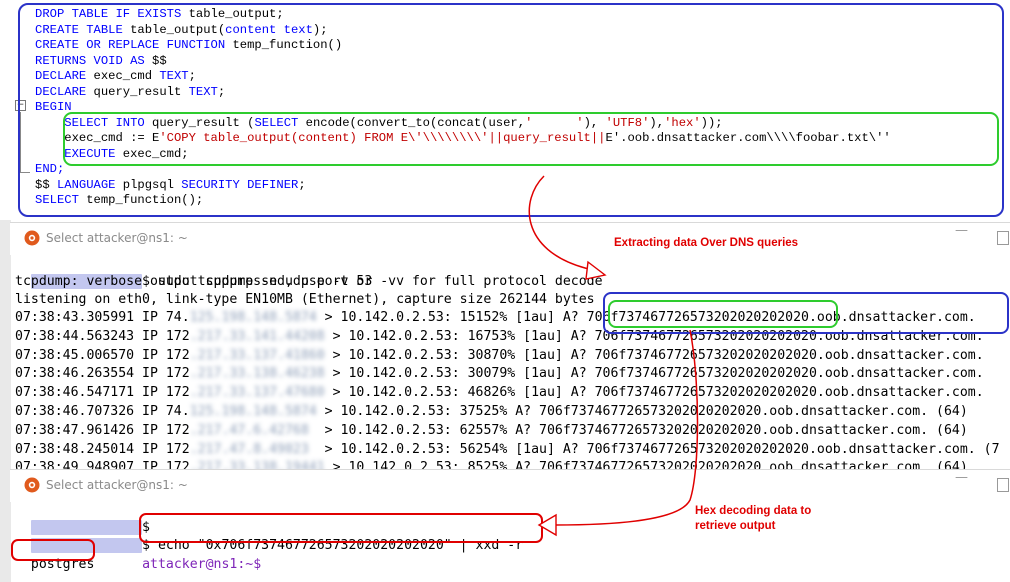 The height and width of the screenshot is (582, 1010). I want to click on annotation-arrows, so click(613, 356).